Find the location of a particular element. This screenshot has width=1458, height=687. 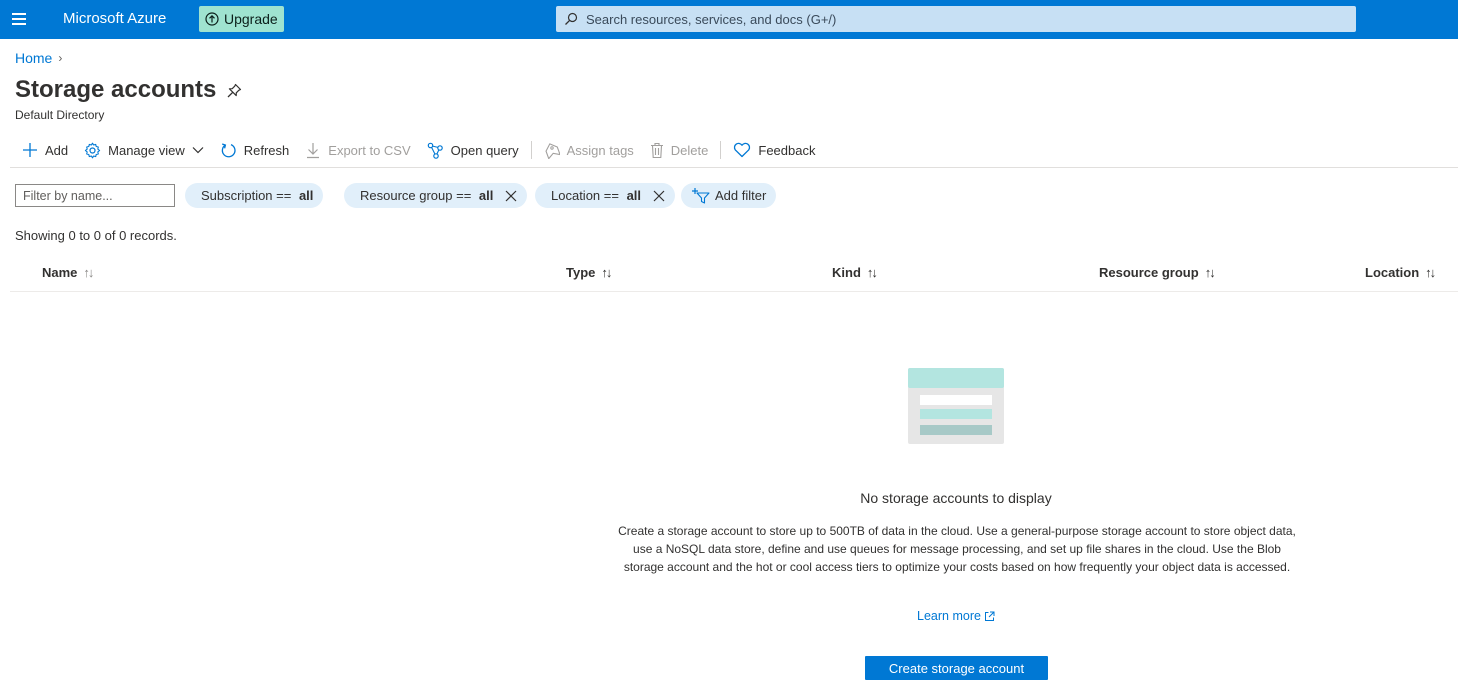

toolbar-divider-line is located at coordinates (734, 167).